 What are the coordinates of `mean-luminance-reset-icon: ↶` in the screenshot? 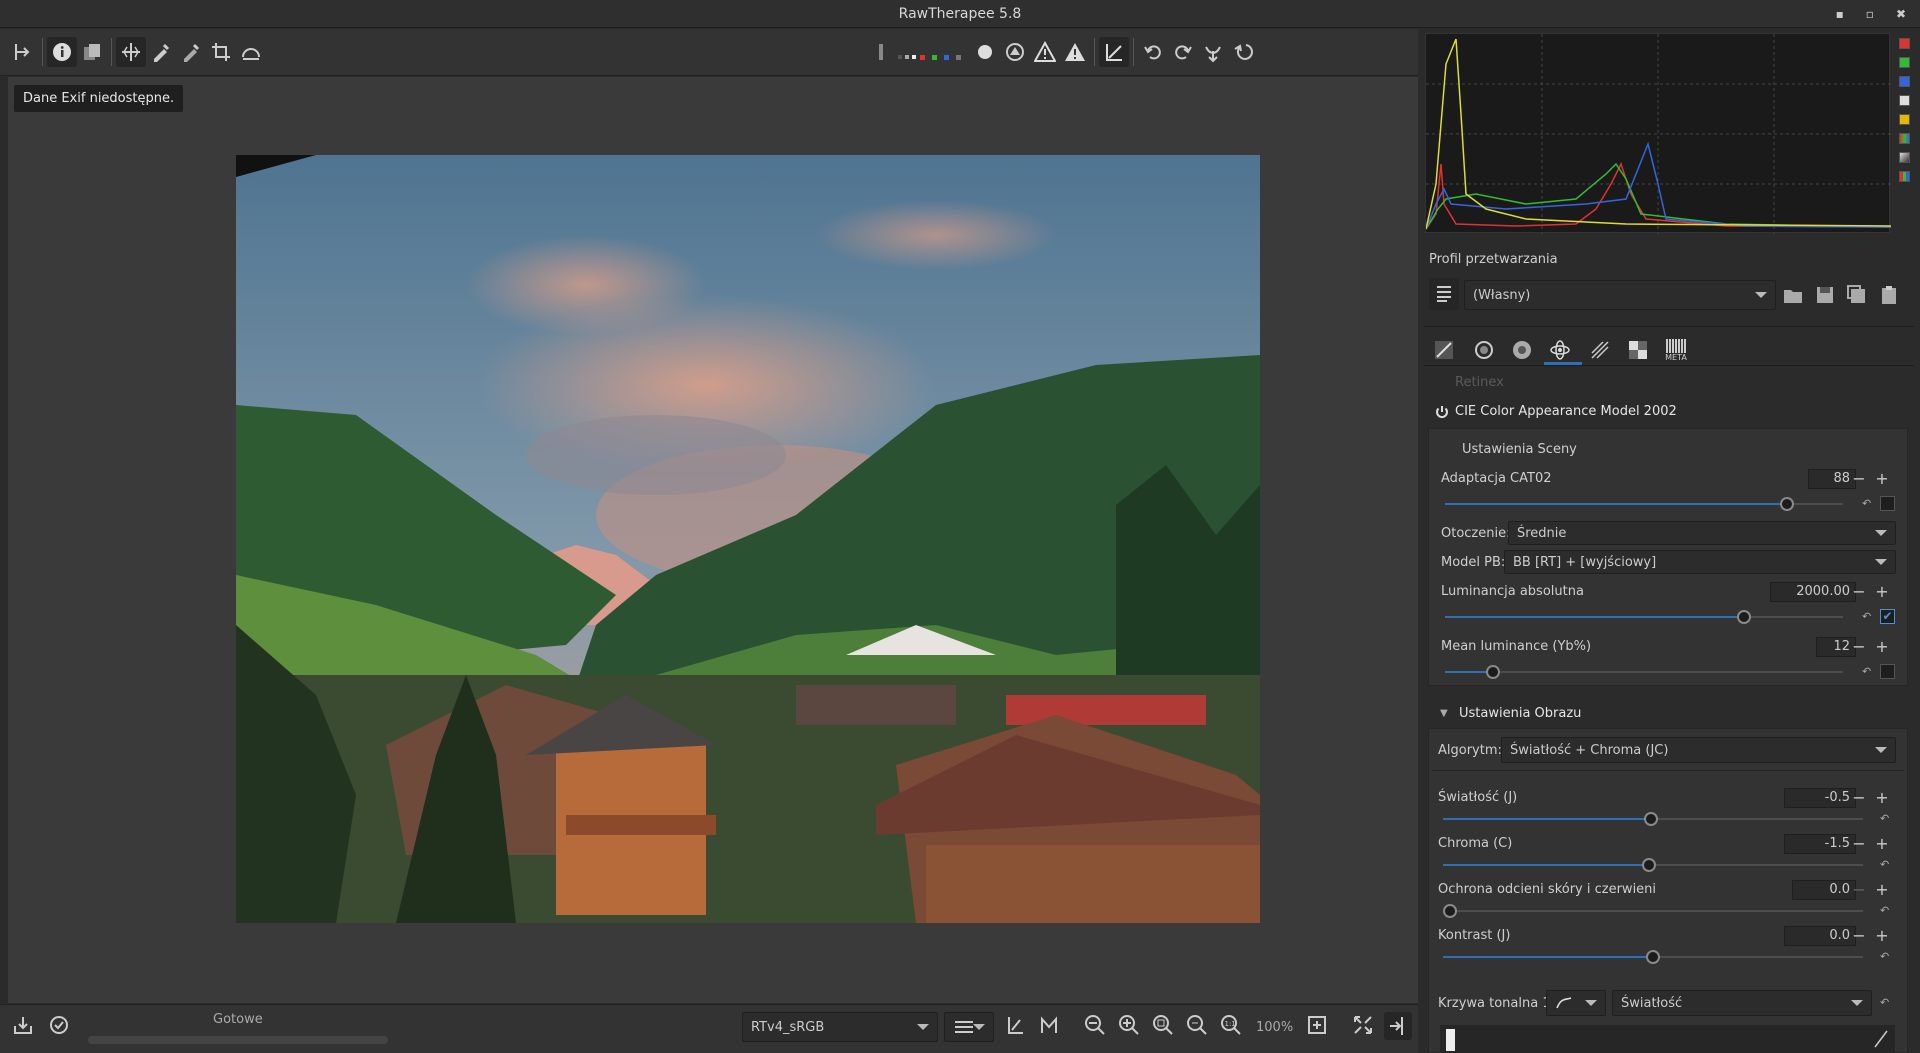 It's located at (1866, 671).